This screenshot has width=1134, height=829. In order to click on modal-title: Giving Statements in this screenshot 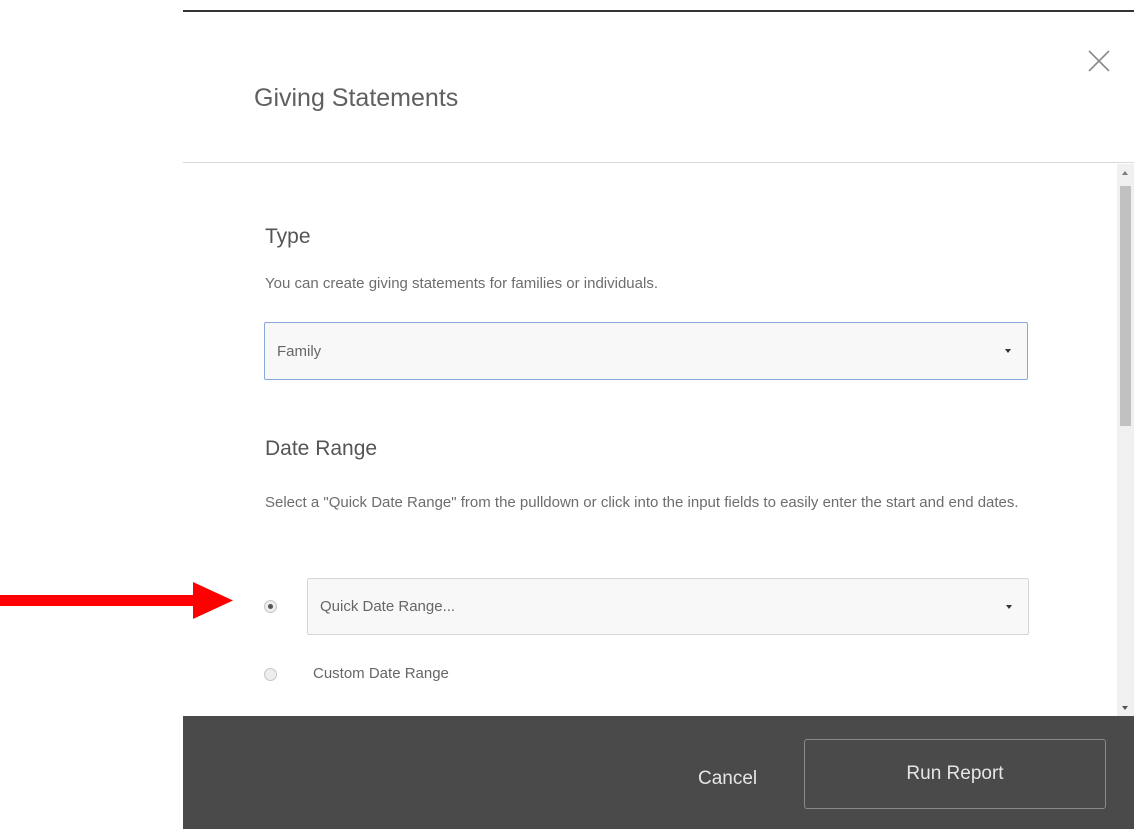, I will do `click(356, 98)`.